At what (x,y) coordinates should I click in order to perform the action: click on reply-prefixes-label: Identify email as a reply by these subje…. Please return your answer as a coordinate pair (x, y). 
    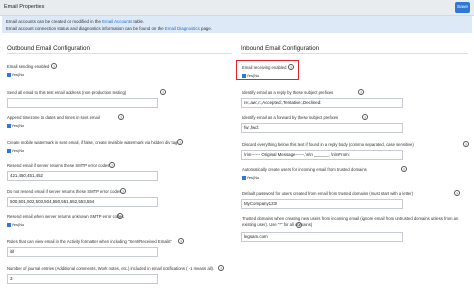
    Looking at the image, I should click on (288, 92).